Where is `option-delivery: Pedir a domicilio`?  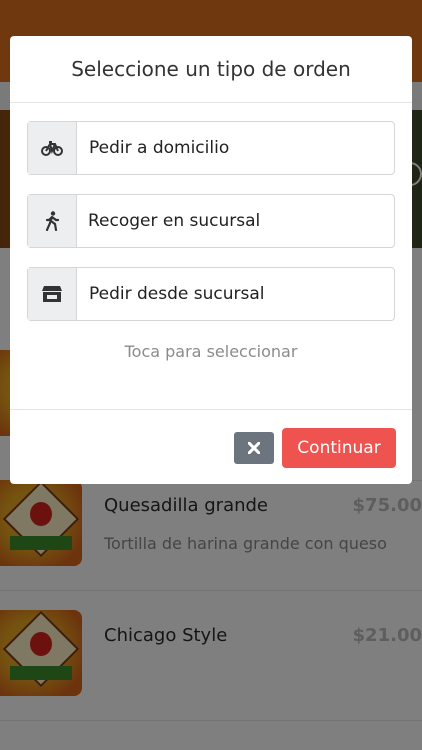
option-delivery: Pedir a domicilio is located at coordinates (211, 148).